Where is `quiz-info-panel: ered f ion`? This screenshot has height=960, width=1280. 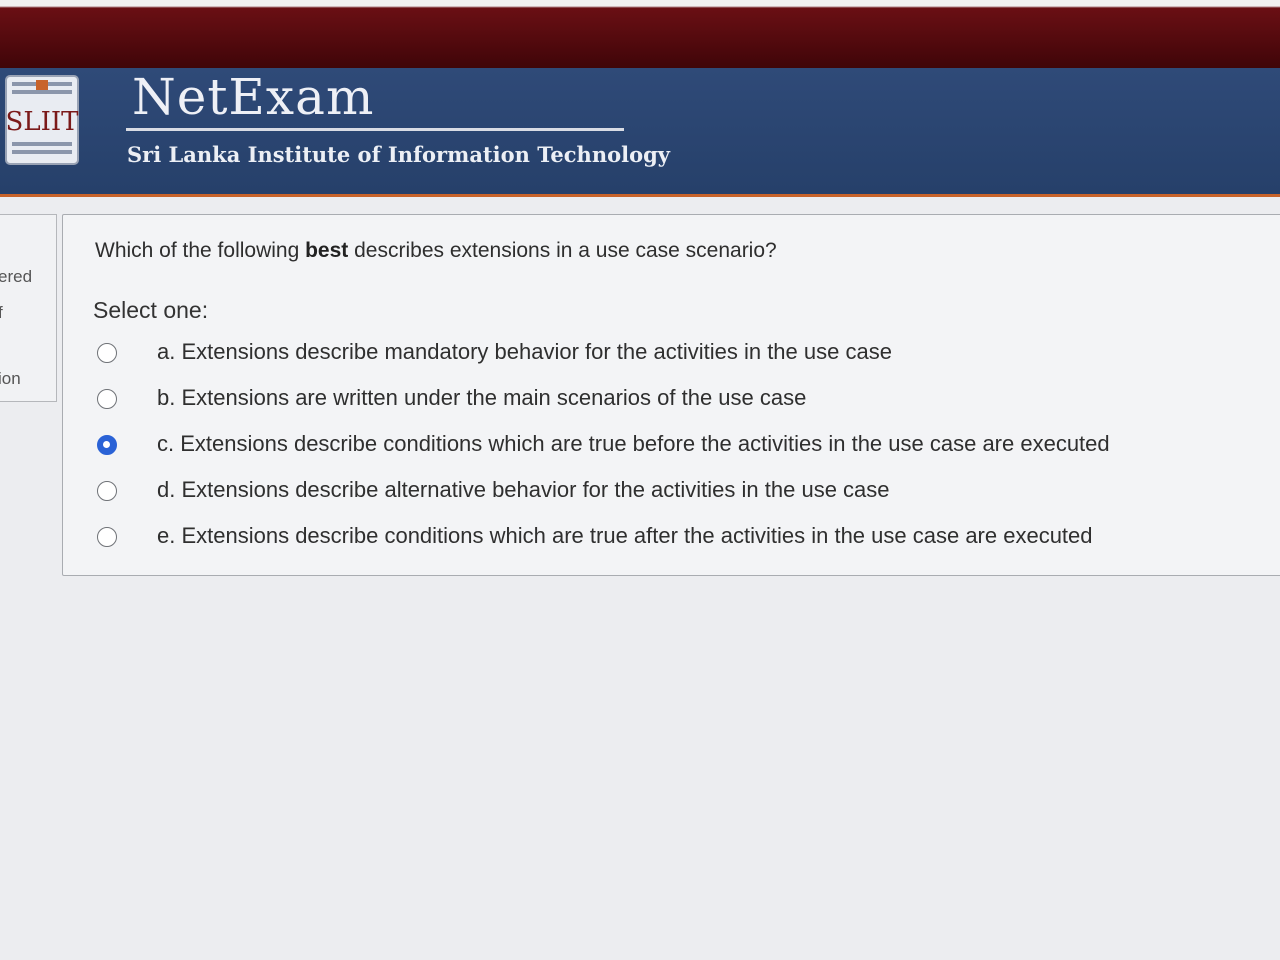
quiz-info-panel: ered f ion is located at coordinates (28, 308).